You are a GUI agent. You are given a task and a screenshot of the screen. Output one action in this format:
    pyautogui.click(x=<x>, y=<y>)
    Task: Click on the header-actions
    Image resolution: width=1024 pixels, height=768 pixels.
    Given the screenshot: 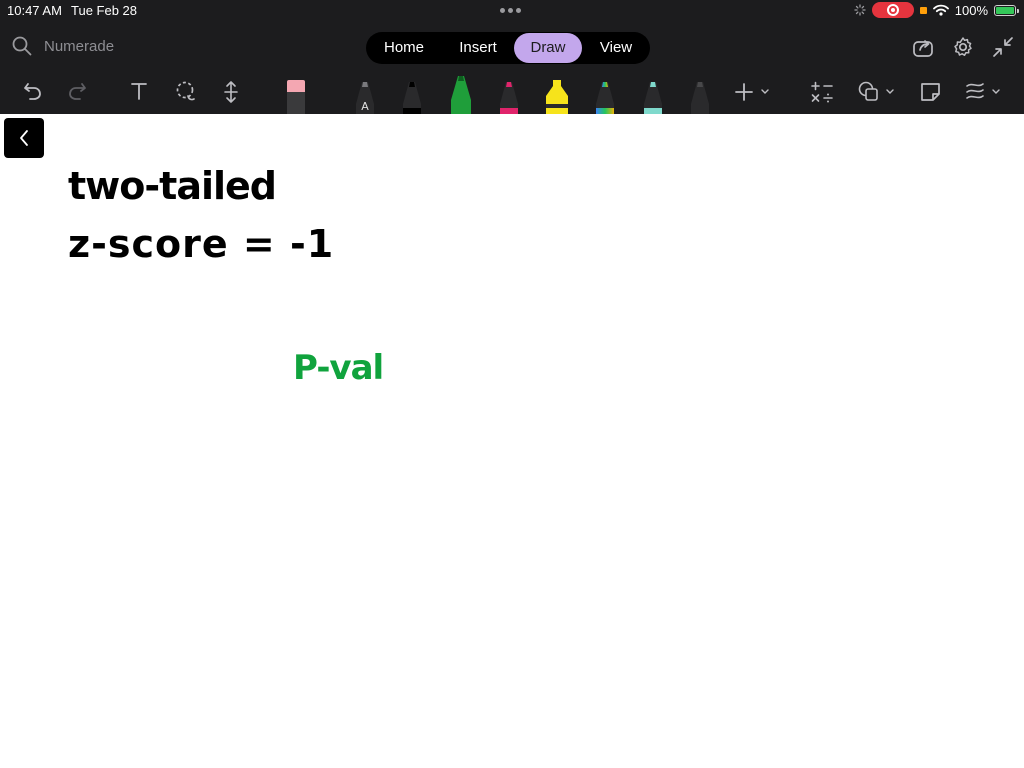 What is the action you would take?
    pyautogui.click(x=963, y=47)
    